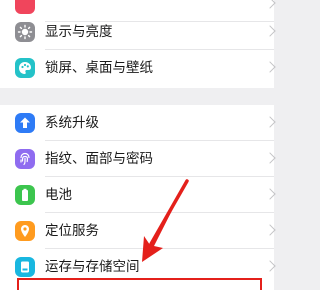 The width and height of the screenshot is (320, 290). What do you see at coordinates (25, 68) in the screenshot?
I see `wallpaper-palette-icon` at bounding box center [25, 68].